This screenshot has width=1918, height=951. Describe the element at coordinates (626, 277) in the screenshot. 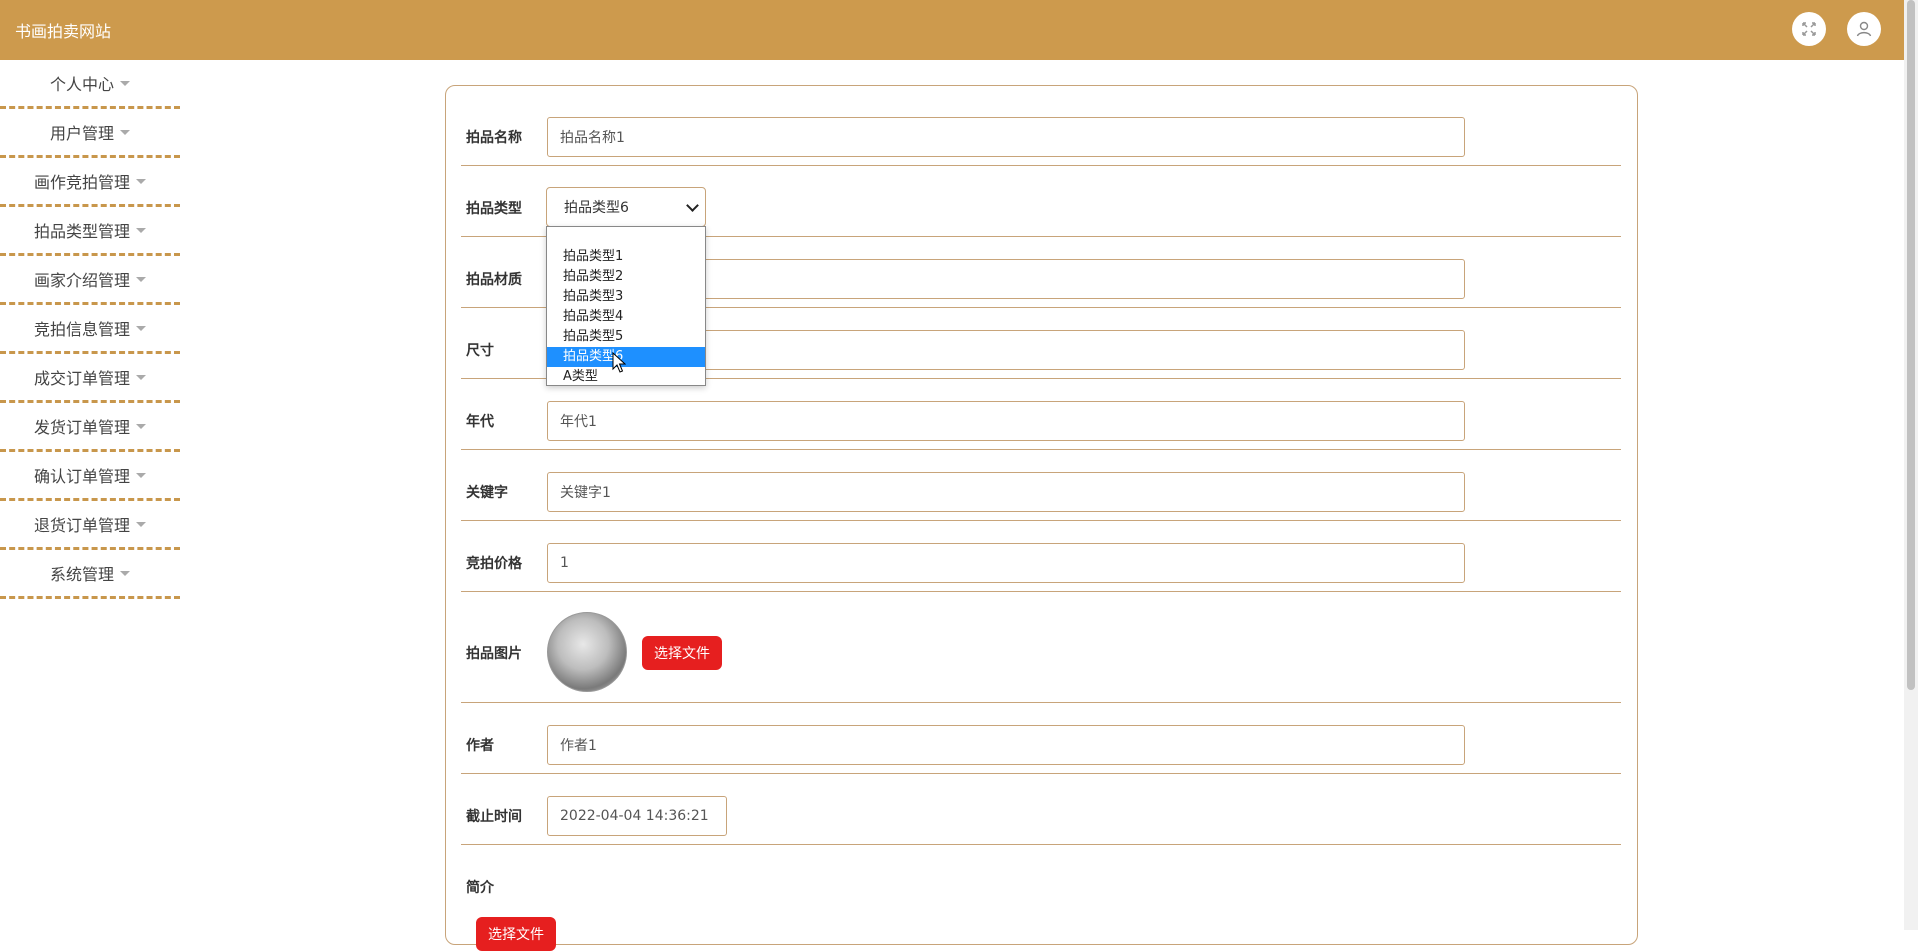

I see `type-option: 拍品类型2` at that location.